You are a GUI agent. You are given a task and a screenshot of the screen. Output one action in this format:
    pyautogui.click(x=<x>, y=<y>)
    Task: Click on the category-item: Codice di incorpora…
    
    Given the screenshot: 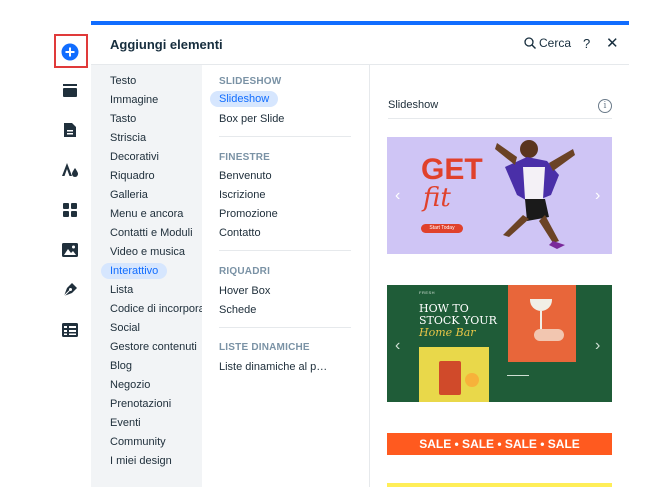 What is the action you would take?
    pyautogui.click(x=163, y=309)
    